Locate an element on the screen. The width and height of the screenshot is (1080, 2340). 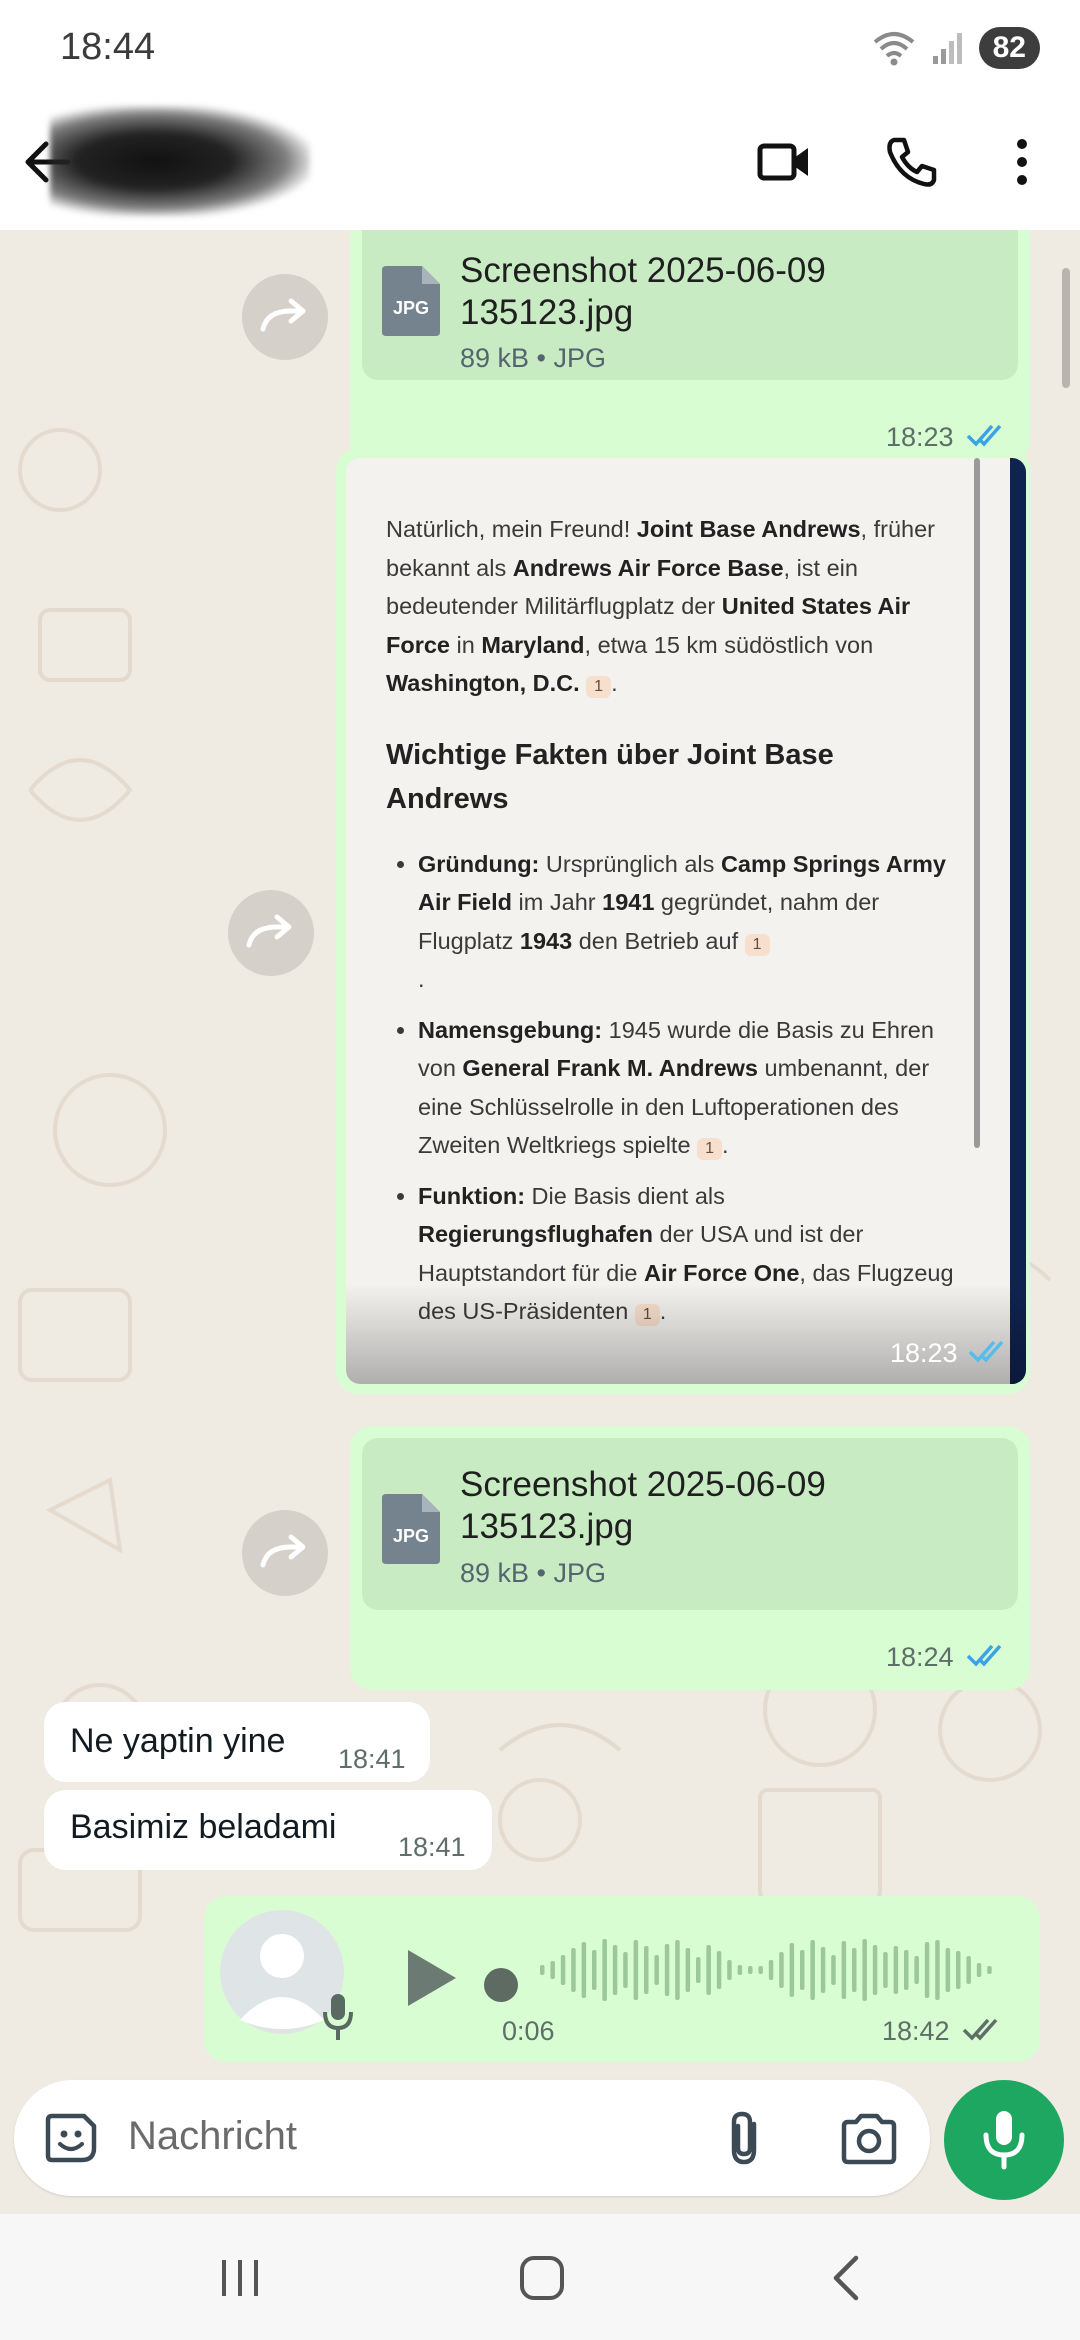
more-options-icon is located at coordinates (1022, 162).